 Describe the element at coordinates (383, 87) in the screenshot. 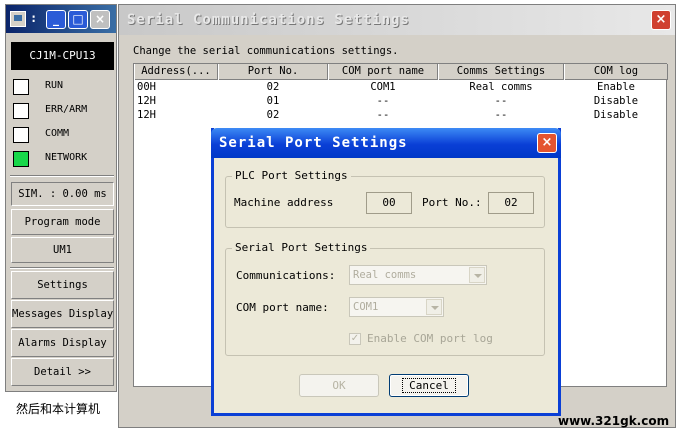

I see `cell-com-port: COM1` at that location.